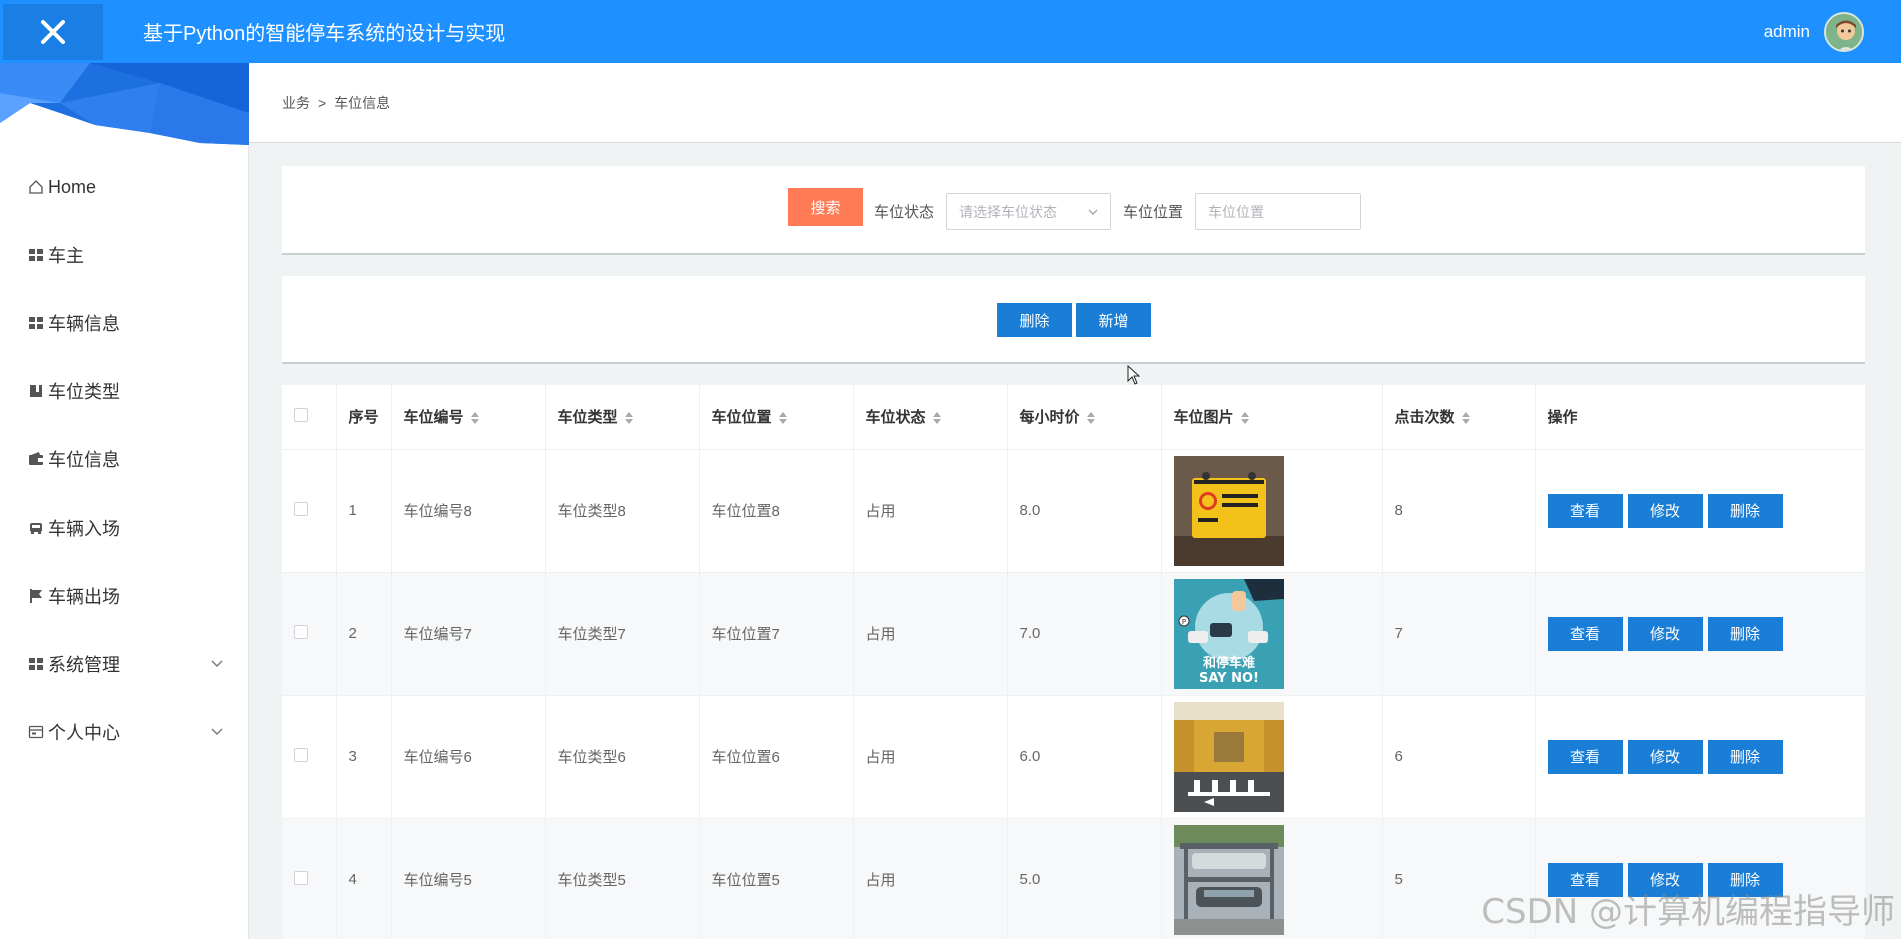  Describe the element at coordinates (124, 187) in the screenshot. I see `sidebar-item-home: Home` at that location.